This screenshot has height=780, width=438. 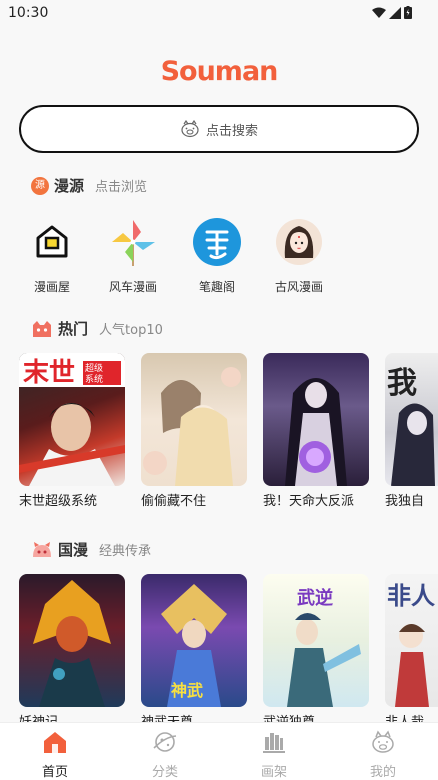 What do you see at coordinates (216, 287) in the screenshot?
I see `source-label: 笔趣阁` at bounding box center [216, 287].